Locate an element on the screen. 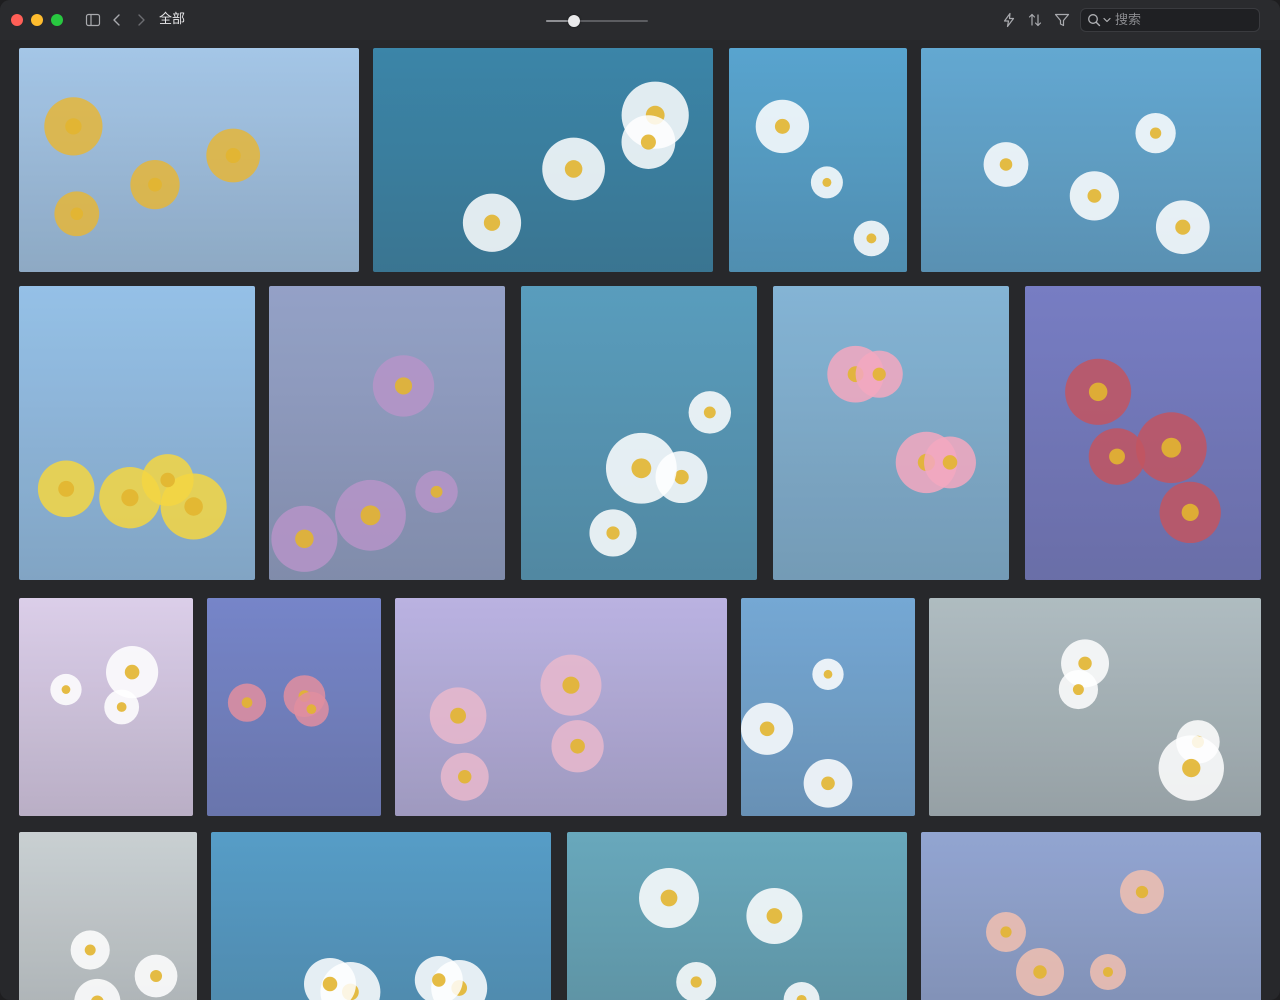  album-title: 全部 is located at coordinates (172, 19).